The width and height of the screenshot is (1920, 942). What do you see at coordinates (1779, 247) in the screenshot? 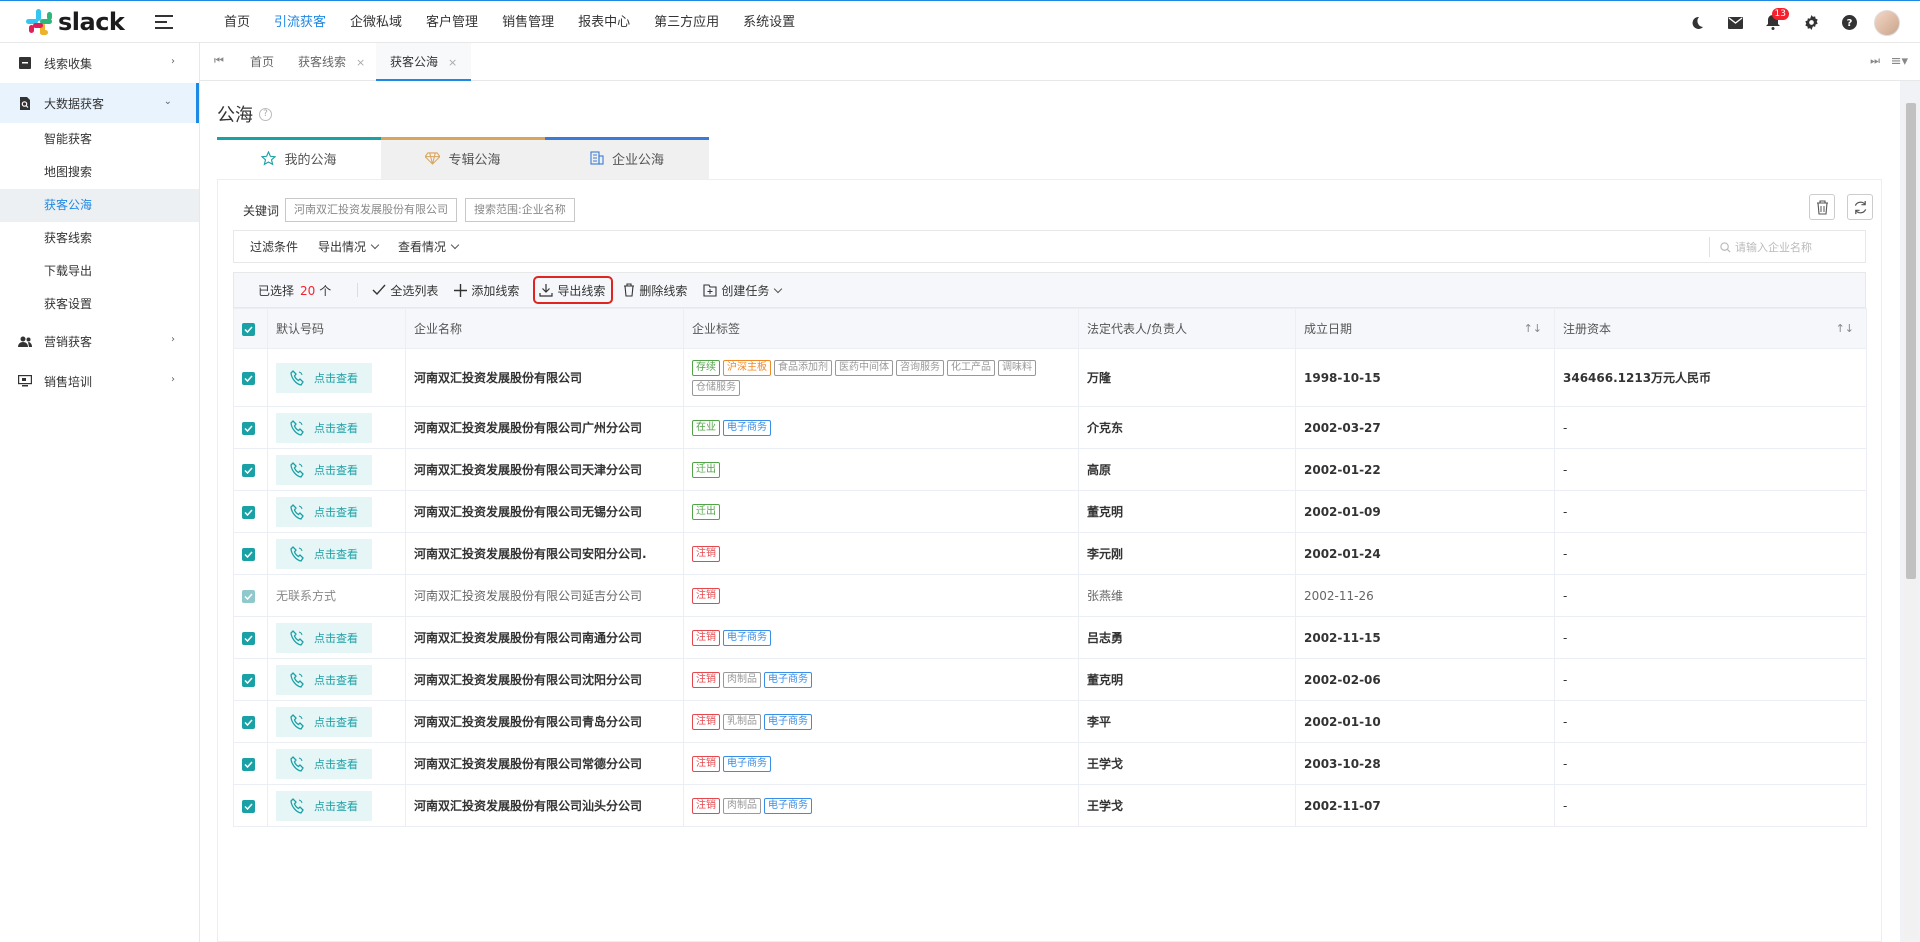
I see `company-search-input: 请输入企业名称` at bounding box center [1779, 247].